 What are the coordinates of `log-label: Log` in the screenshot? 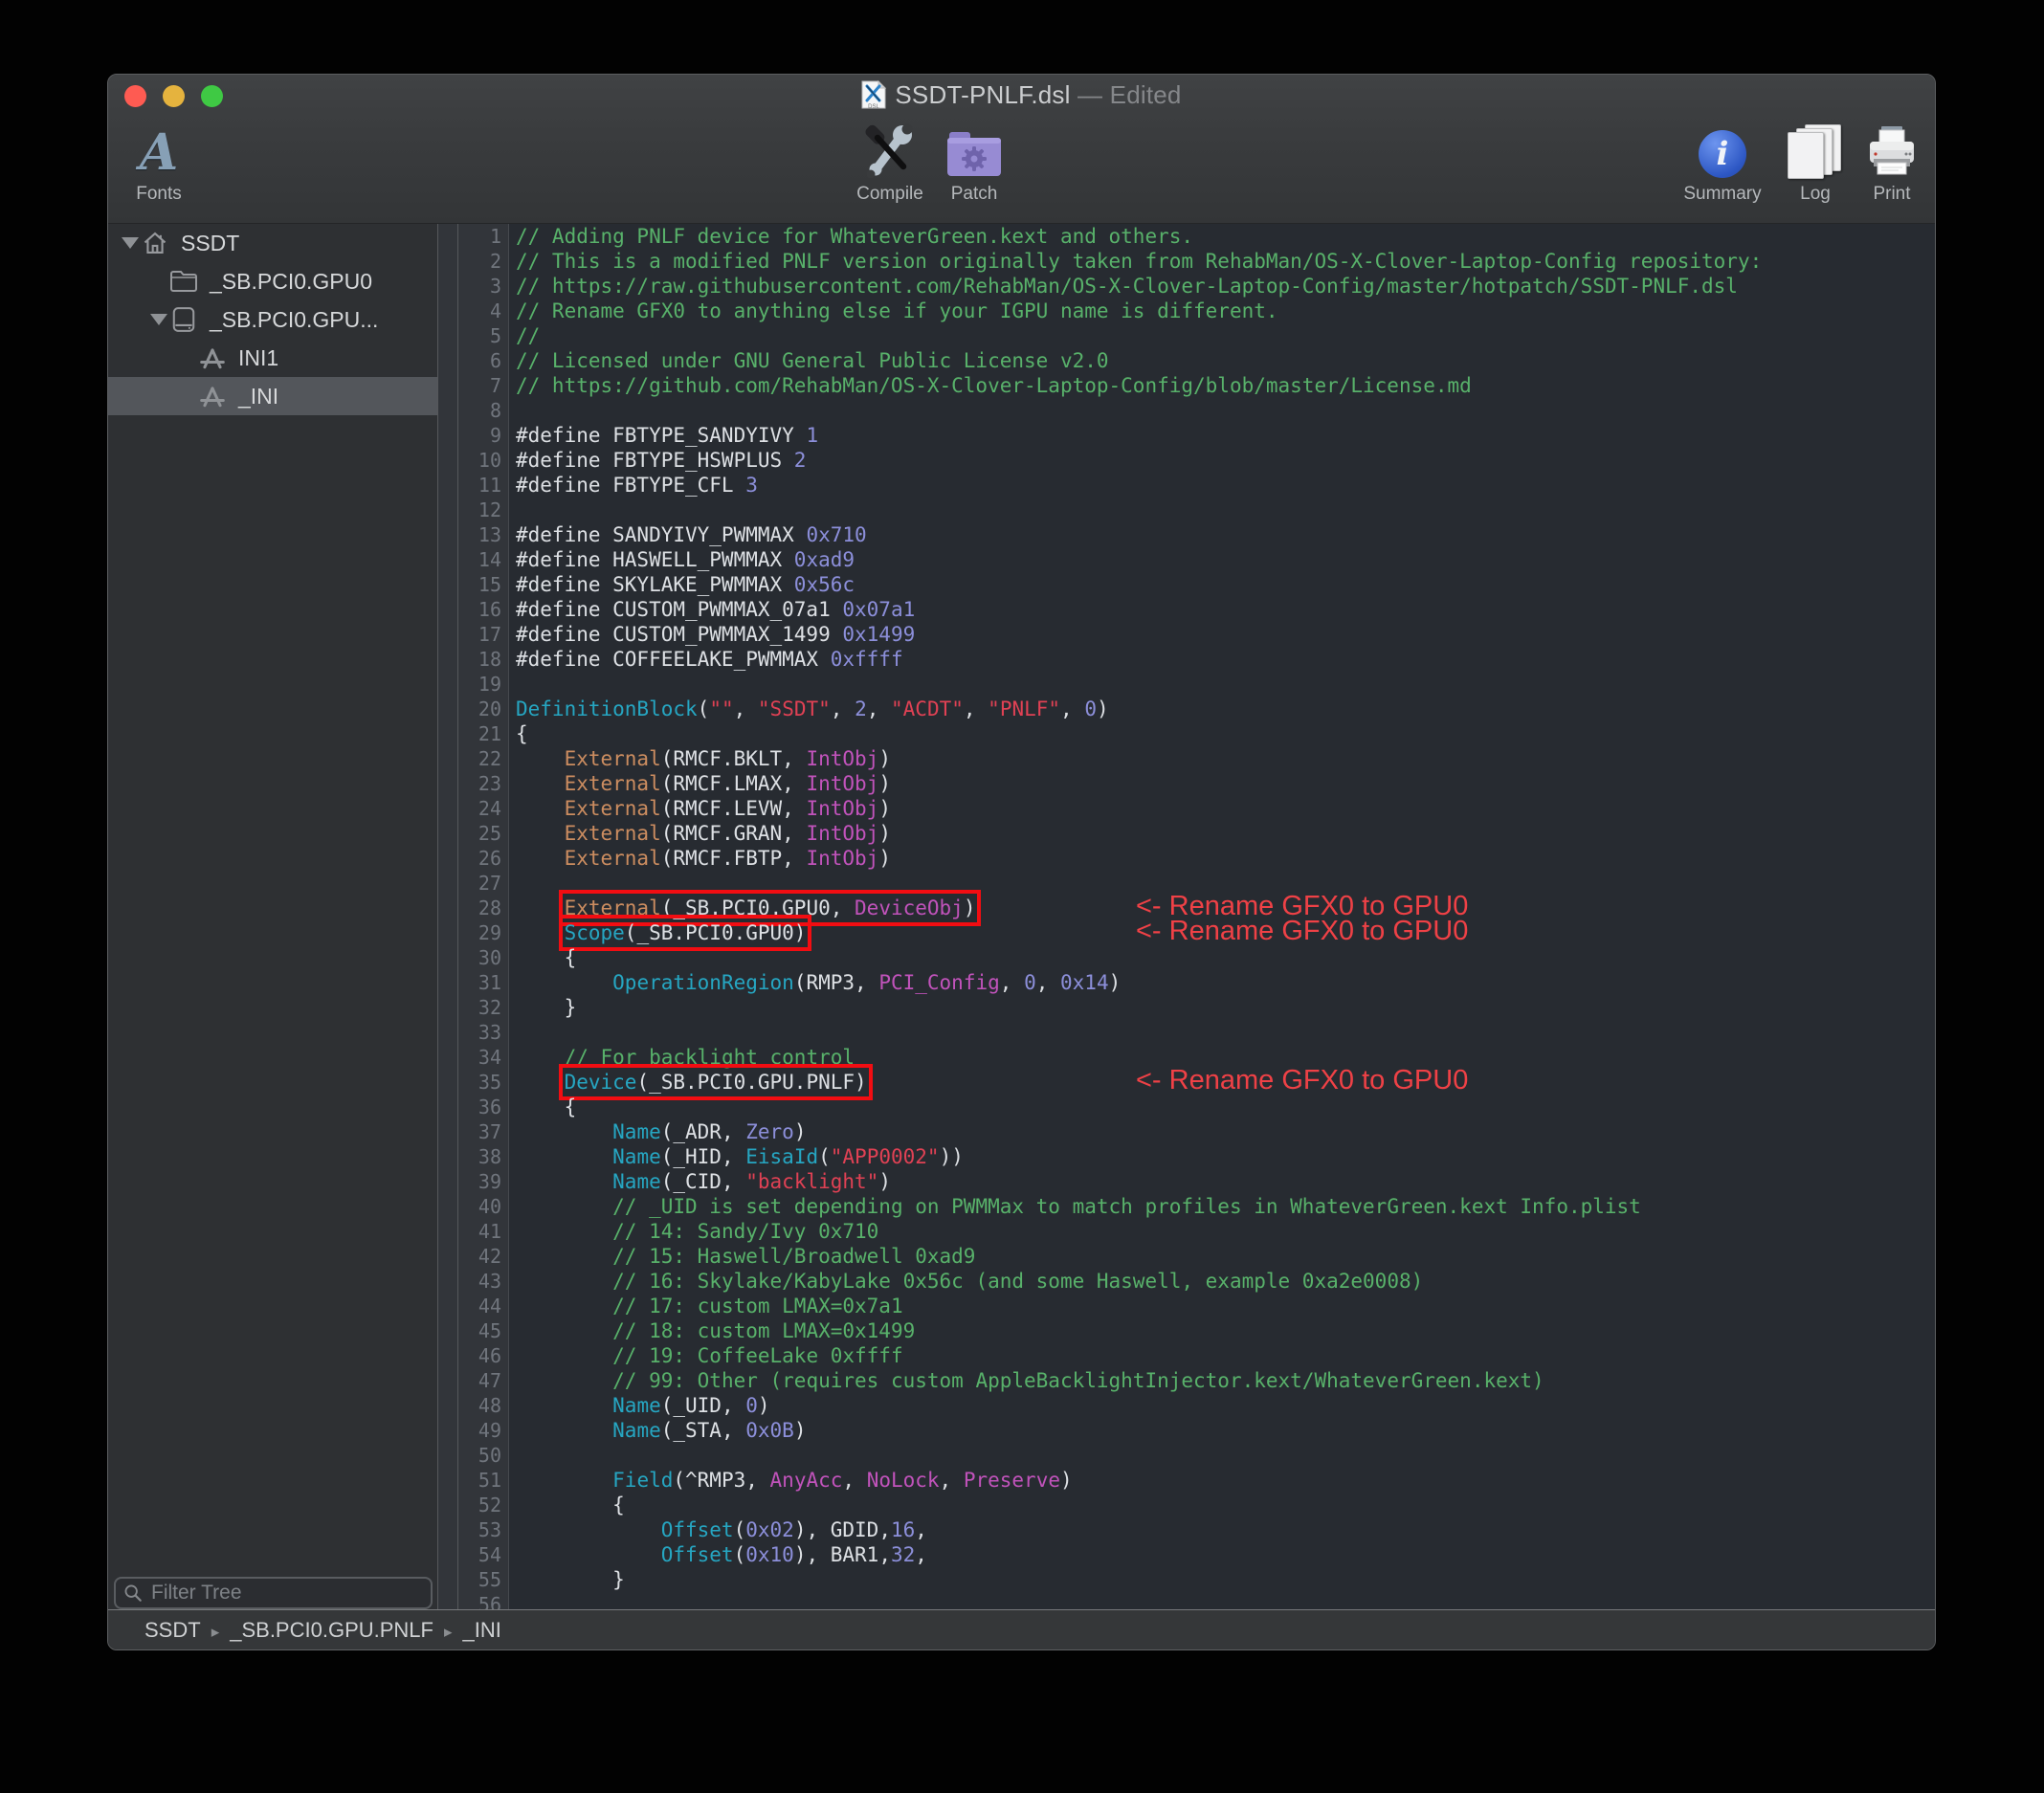 It's located at (1815, 194).